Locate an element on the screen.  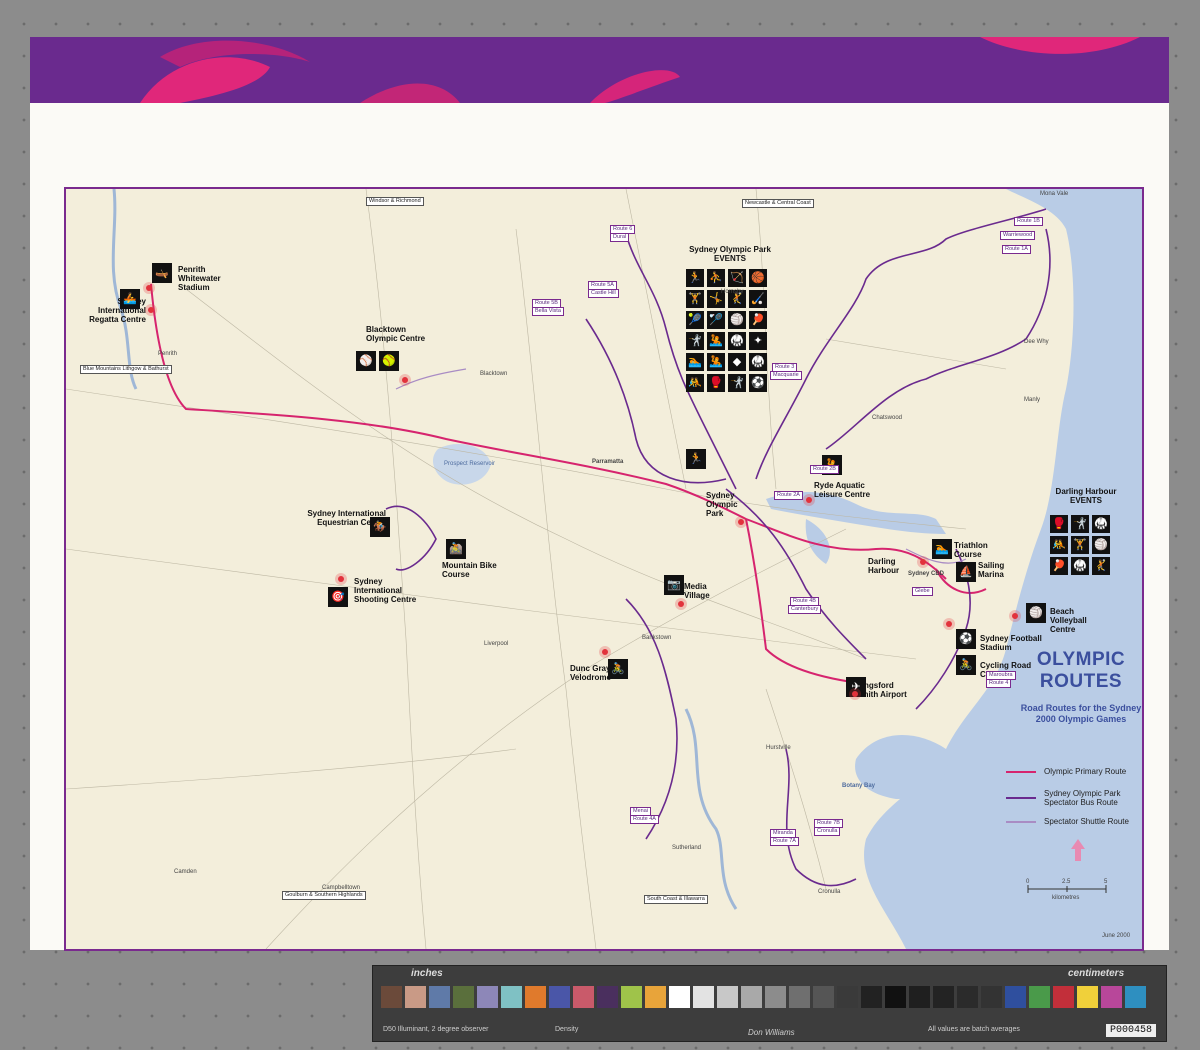
place-hurstville: Hurstville is located at coordinates (778, 748).